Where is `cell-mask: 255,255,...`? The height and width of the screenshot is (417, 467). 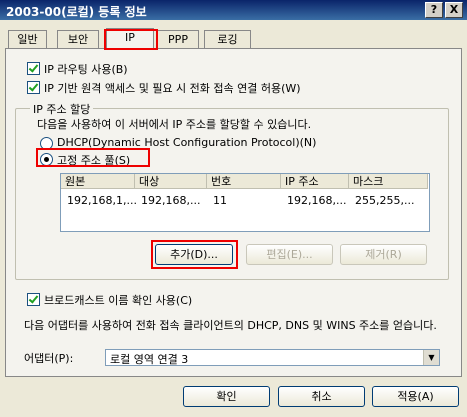 cell-mask: 255,255,... is located at coordinates (385, 200).